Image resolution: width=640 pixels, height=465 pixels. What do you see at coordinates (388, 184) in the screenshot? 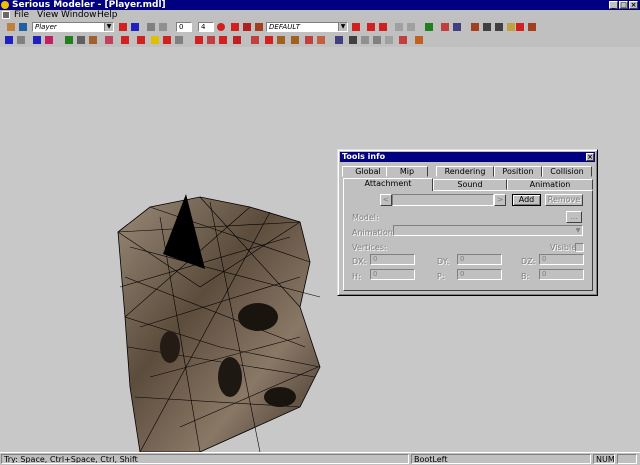
I see `tab-attachment: Attachment` at bounding box center [388, 184].